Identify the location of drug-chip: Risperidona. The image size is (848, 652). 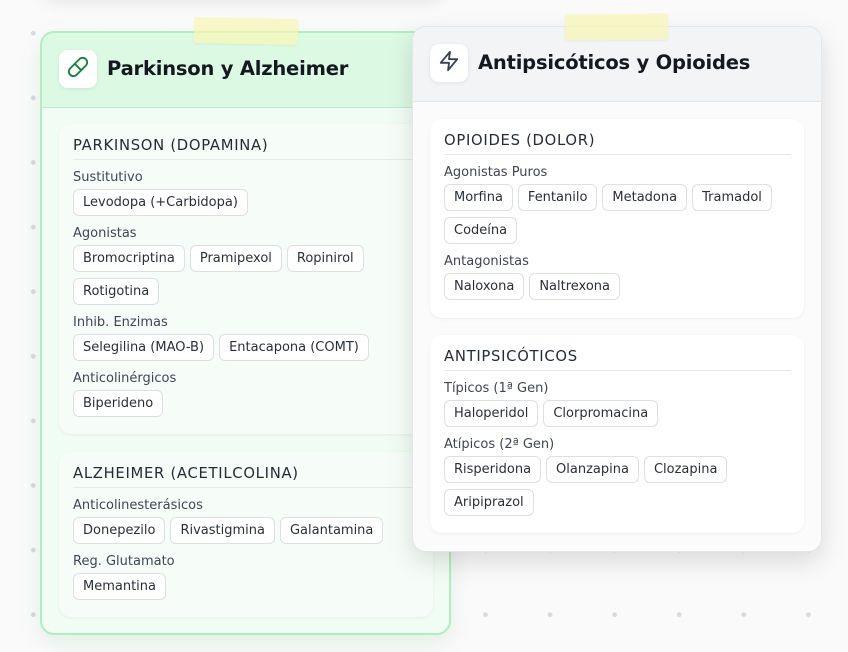
(493, 469).